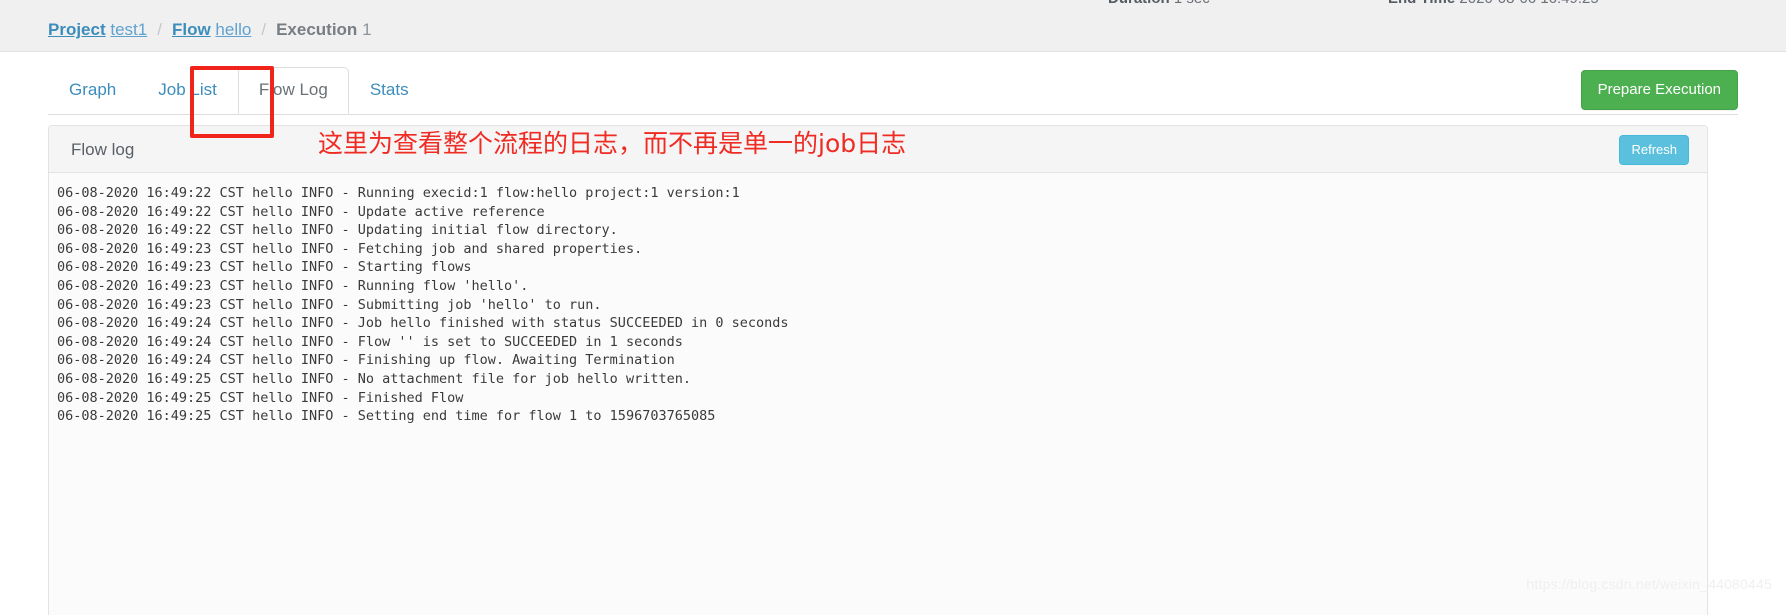  I want to click on duration-summary: Duration 1 sec, so click(1159, 3).